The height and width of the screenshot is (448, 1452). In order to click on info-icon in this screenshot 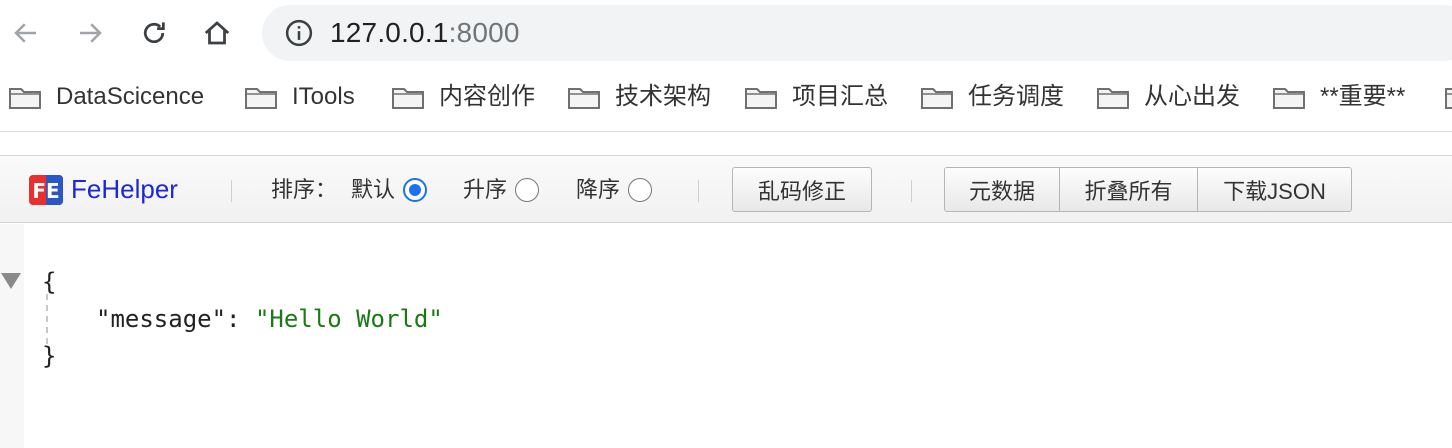, I will do `click(299, 33)`.